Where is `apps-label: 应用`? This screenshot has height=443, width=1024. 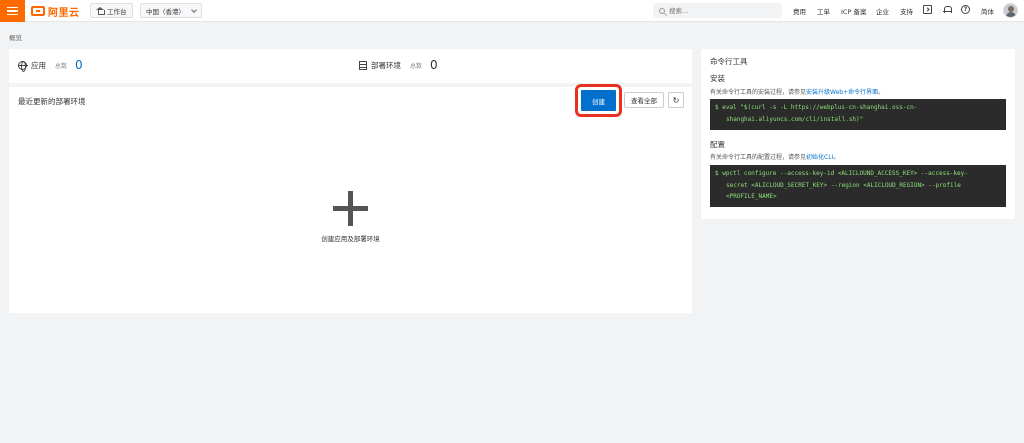
apps-label: 应用 is located at coordinates (38, 65).